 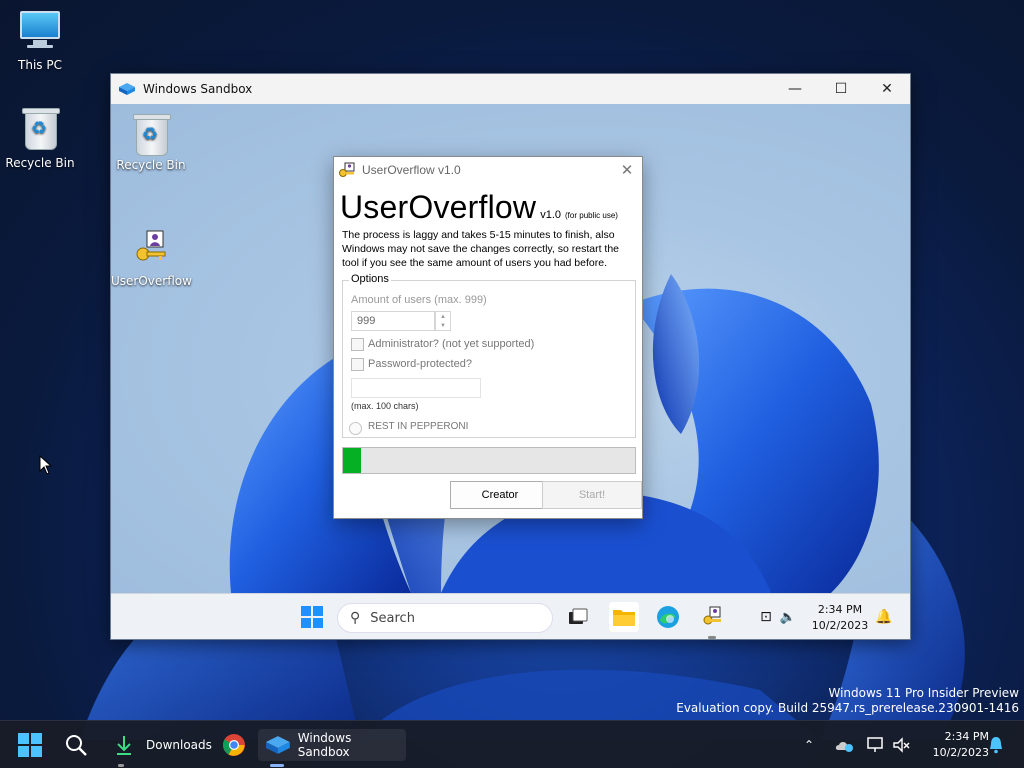 I want to click on admin-checkbox-label: Administrator? (not yet supported), so click(x=451, y=344).